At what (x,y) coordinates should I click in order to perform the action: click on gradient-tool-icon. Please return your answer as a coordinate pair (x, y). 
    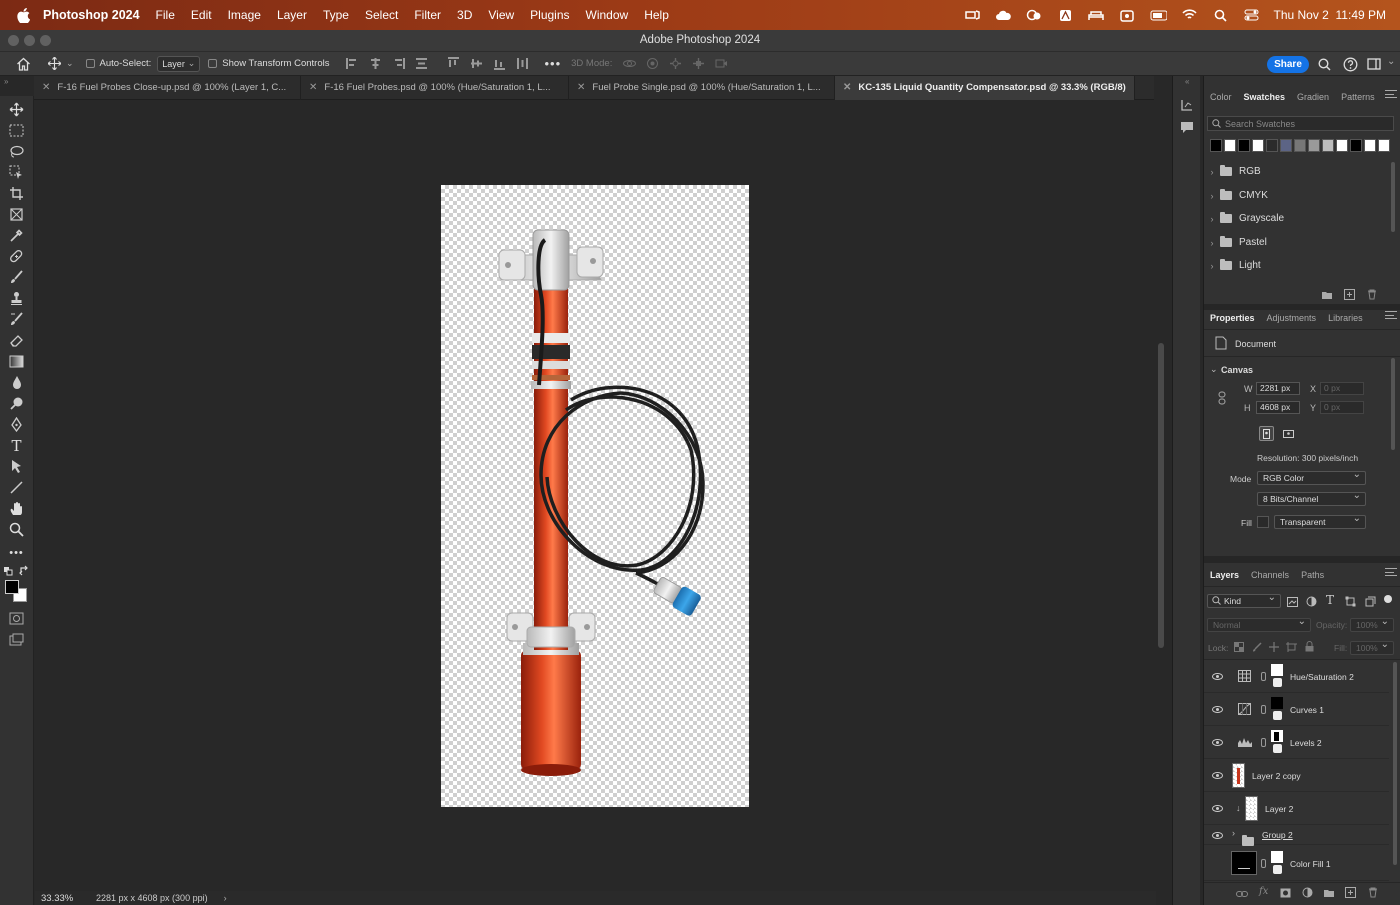
    Looking at the image, I should click on (16, 361).